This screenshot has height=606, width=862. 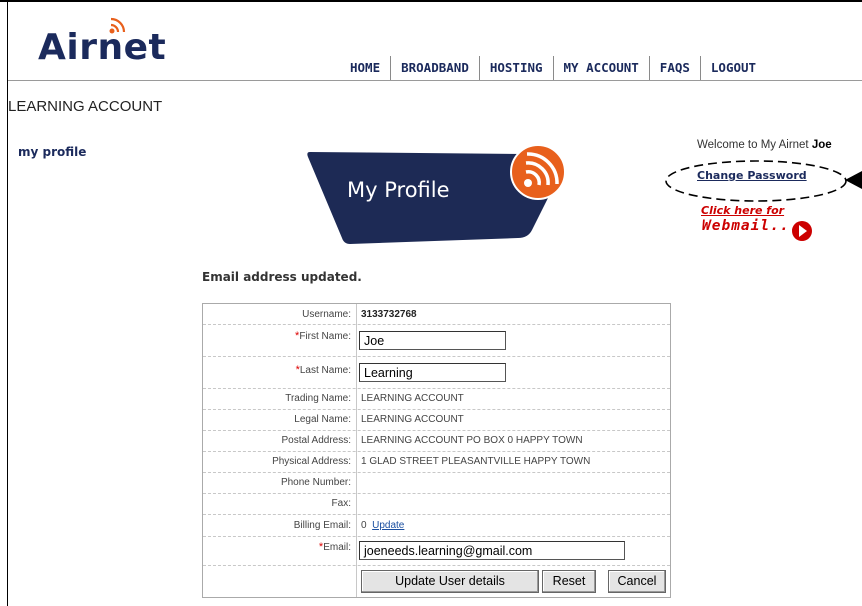 I want to click on form-row-buttons: Update User details Reset Cancel, so click(x=436, y=581).